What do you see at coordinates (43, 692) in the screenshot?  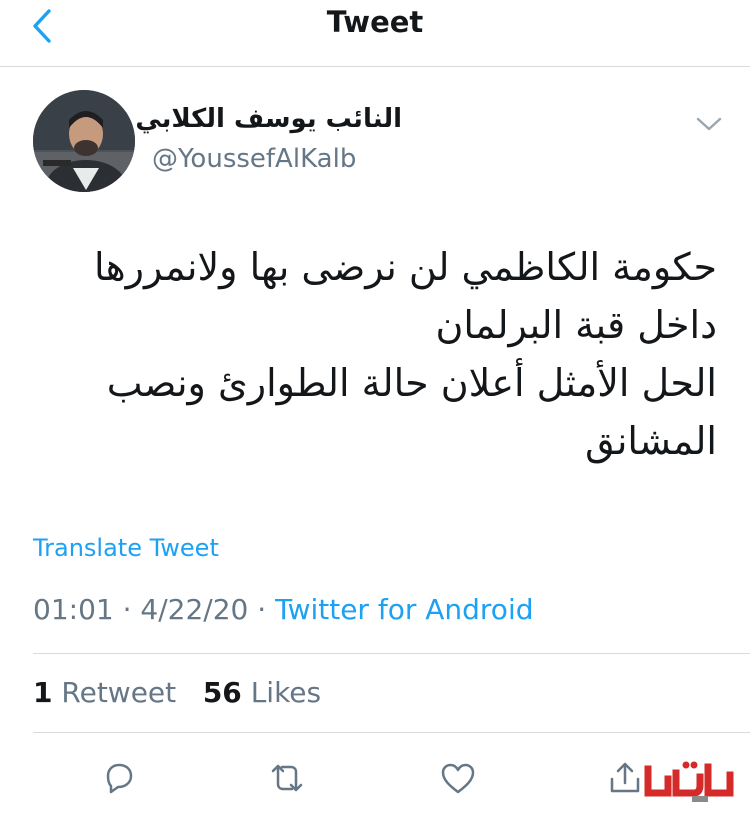 I see `retweets-count: 1` at bounding box center [43, 692].